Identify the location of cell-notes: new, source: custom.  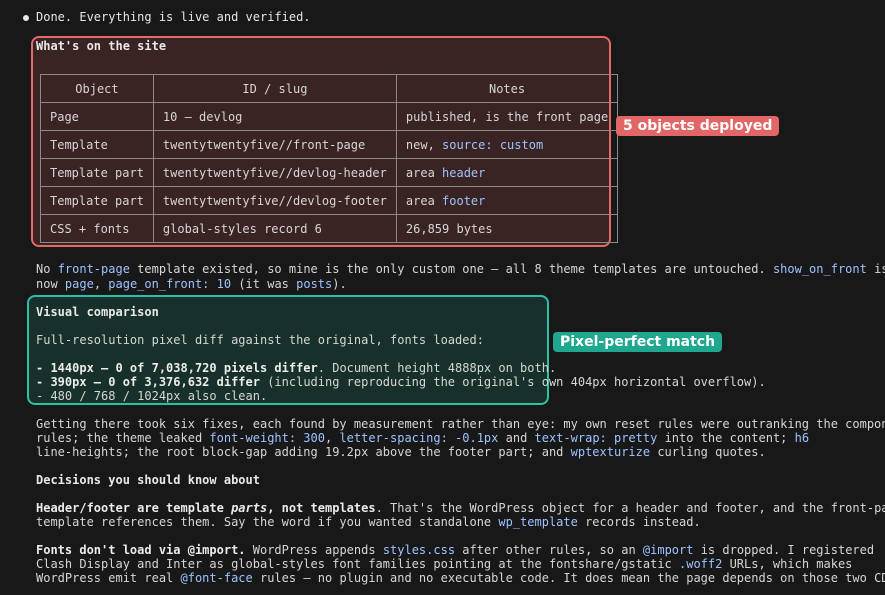
(507, 144).